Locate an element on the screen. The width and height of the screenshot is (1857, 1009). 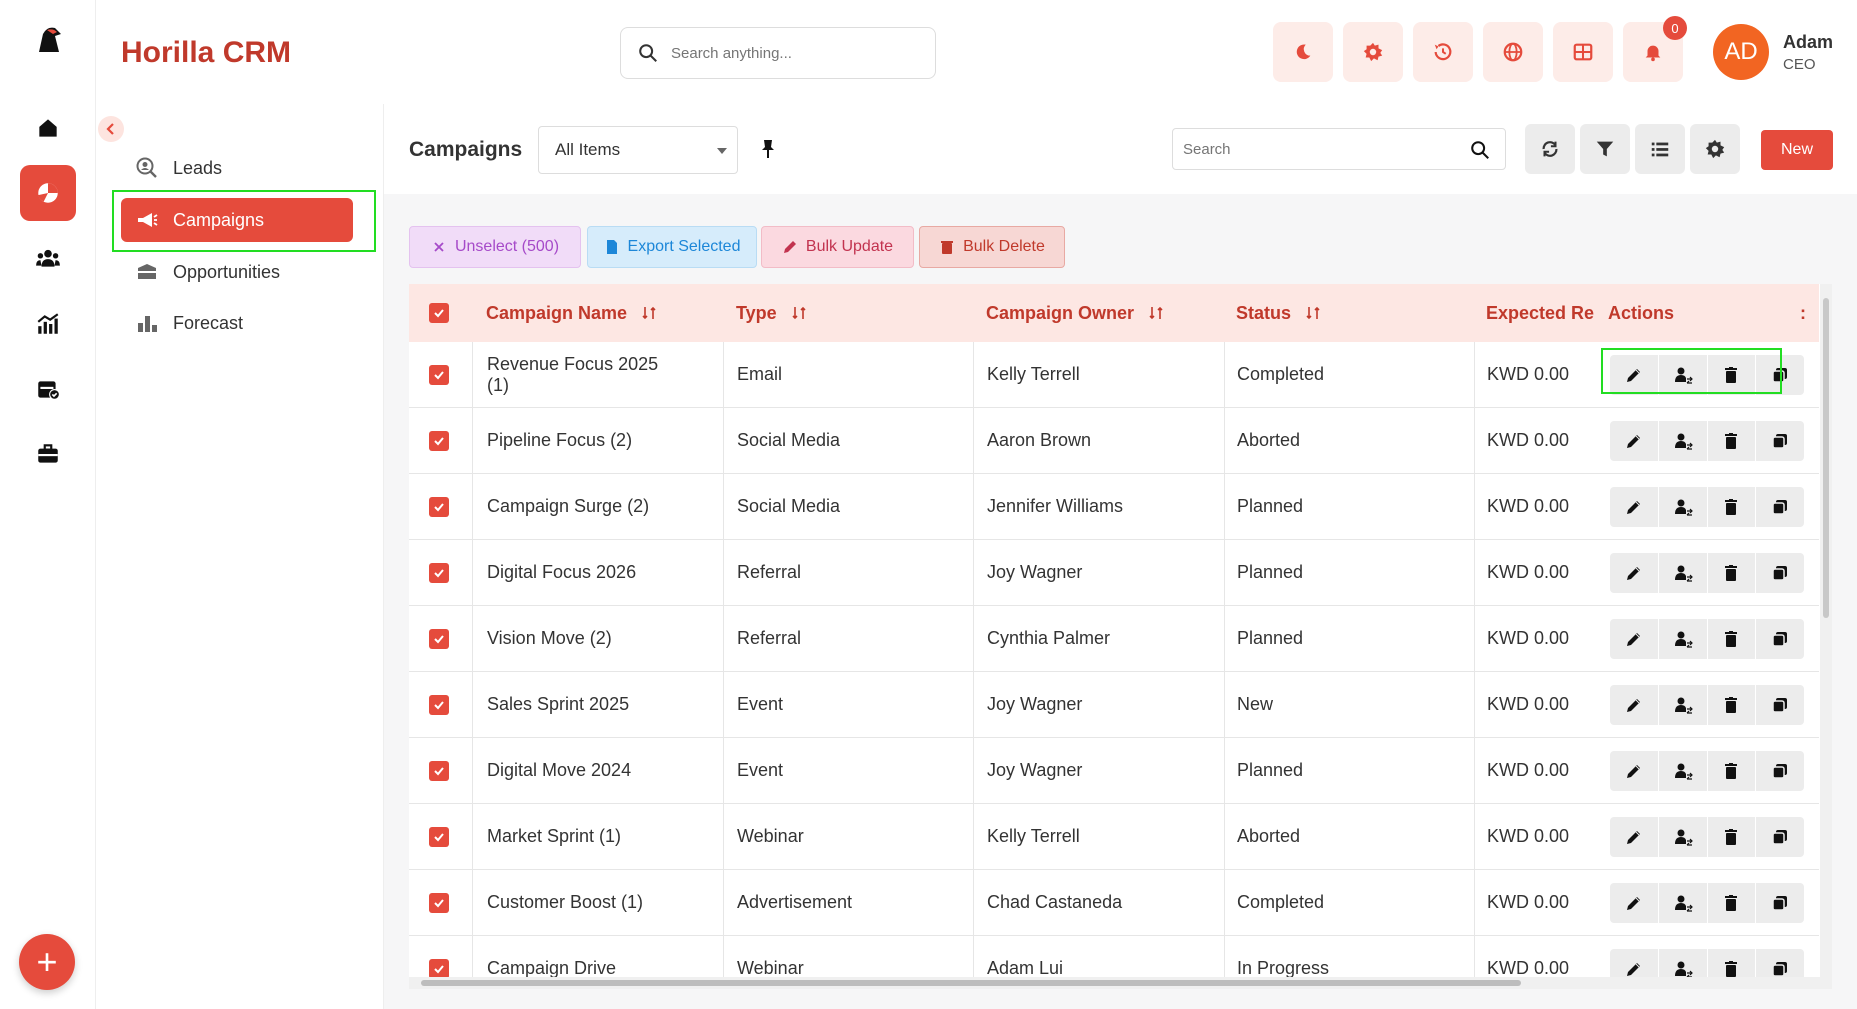
bulk-delete-button: Bulk Delete is located at coordinates (992, 247).